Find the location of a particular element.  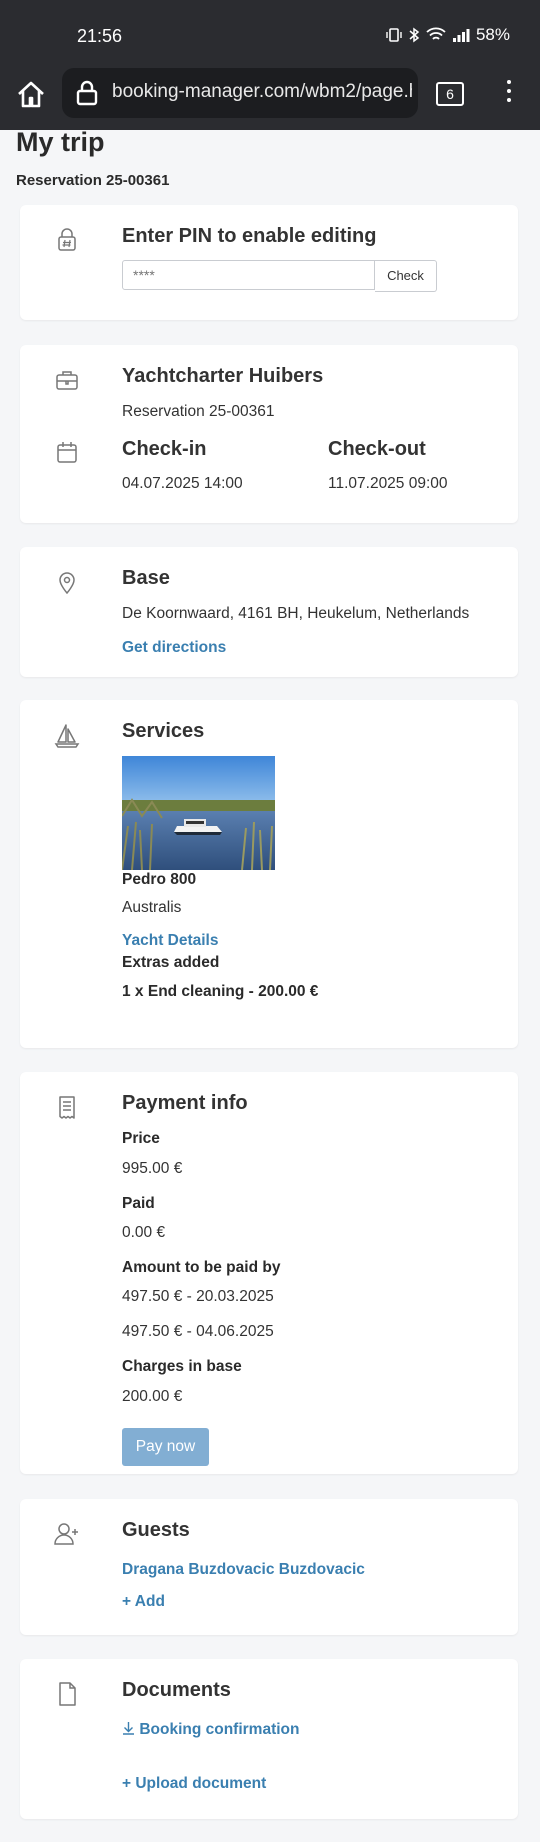

location-pin-icon is located at coordinates (67, 582).